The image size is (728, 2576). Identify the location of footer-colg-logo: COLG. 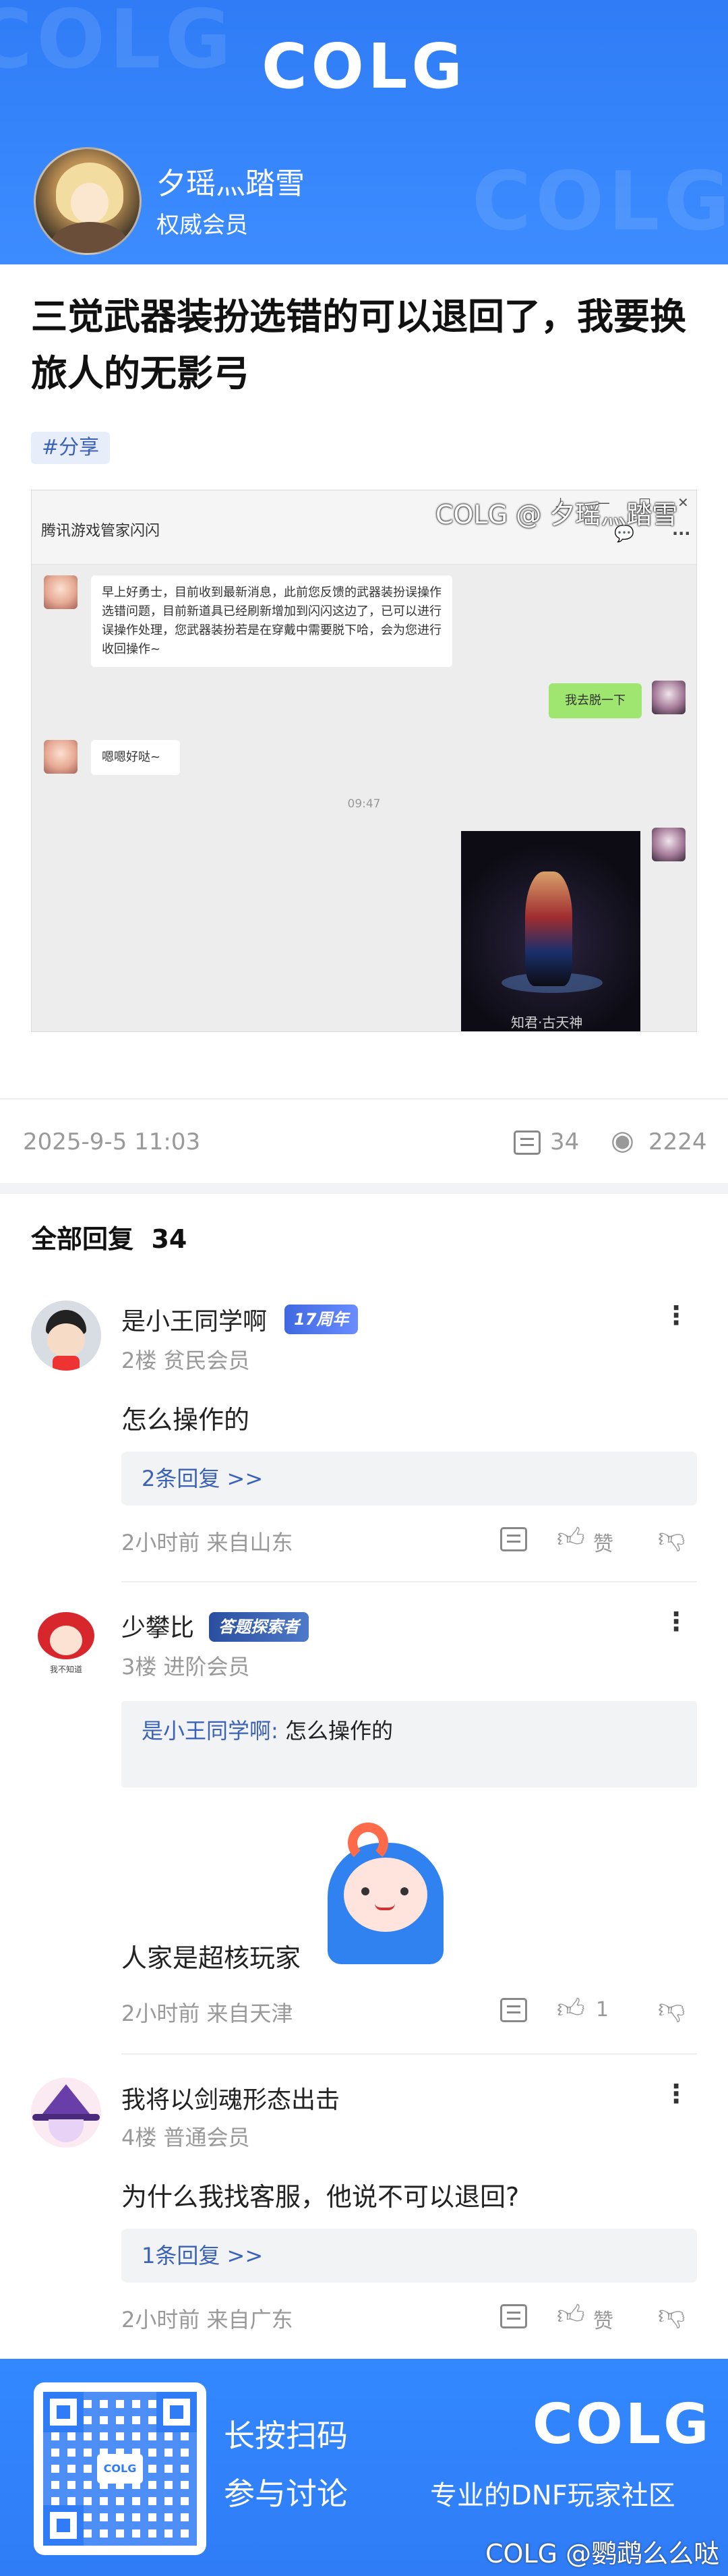
(622, 2425).